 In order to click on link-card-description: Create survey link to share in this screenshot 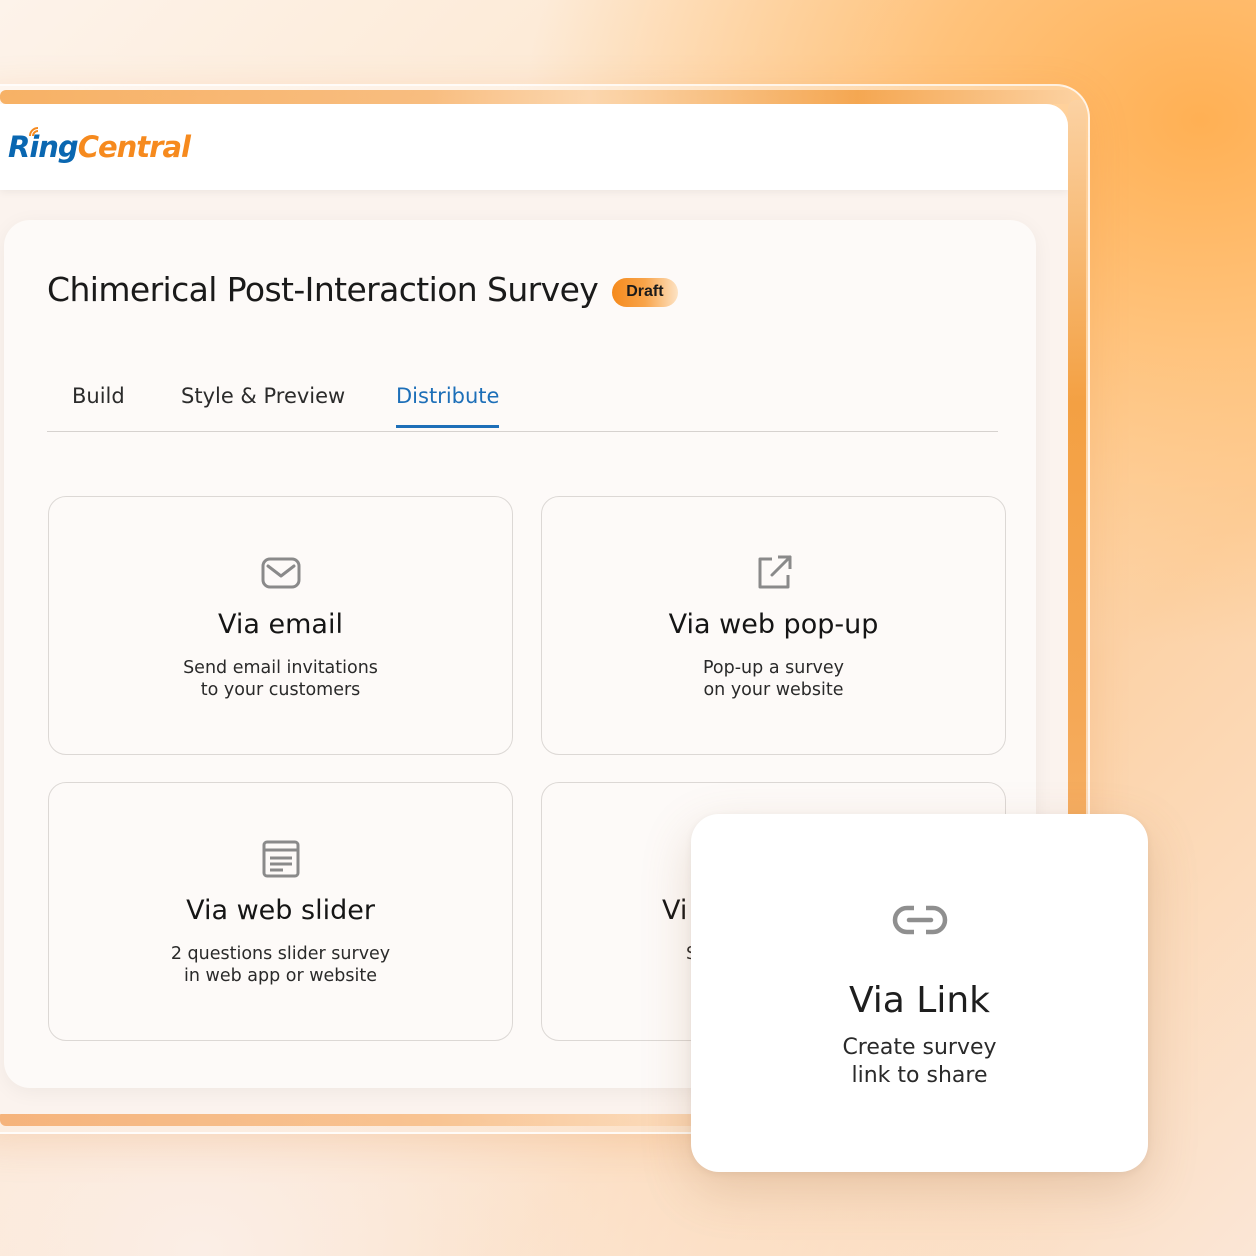, I will do `click(919, 1062)`.